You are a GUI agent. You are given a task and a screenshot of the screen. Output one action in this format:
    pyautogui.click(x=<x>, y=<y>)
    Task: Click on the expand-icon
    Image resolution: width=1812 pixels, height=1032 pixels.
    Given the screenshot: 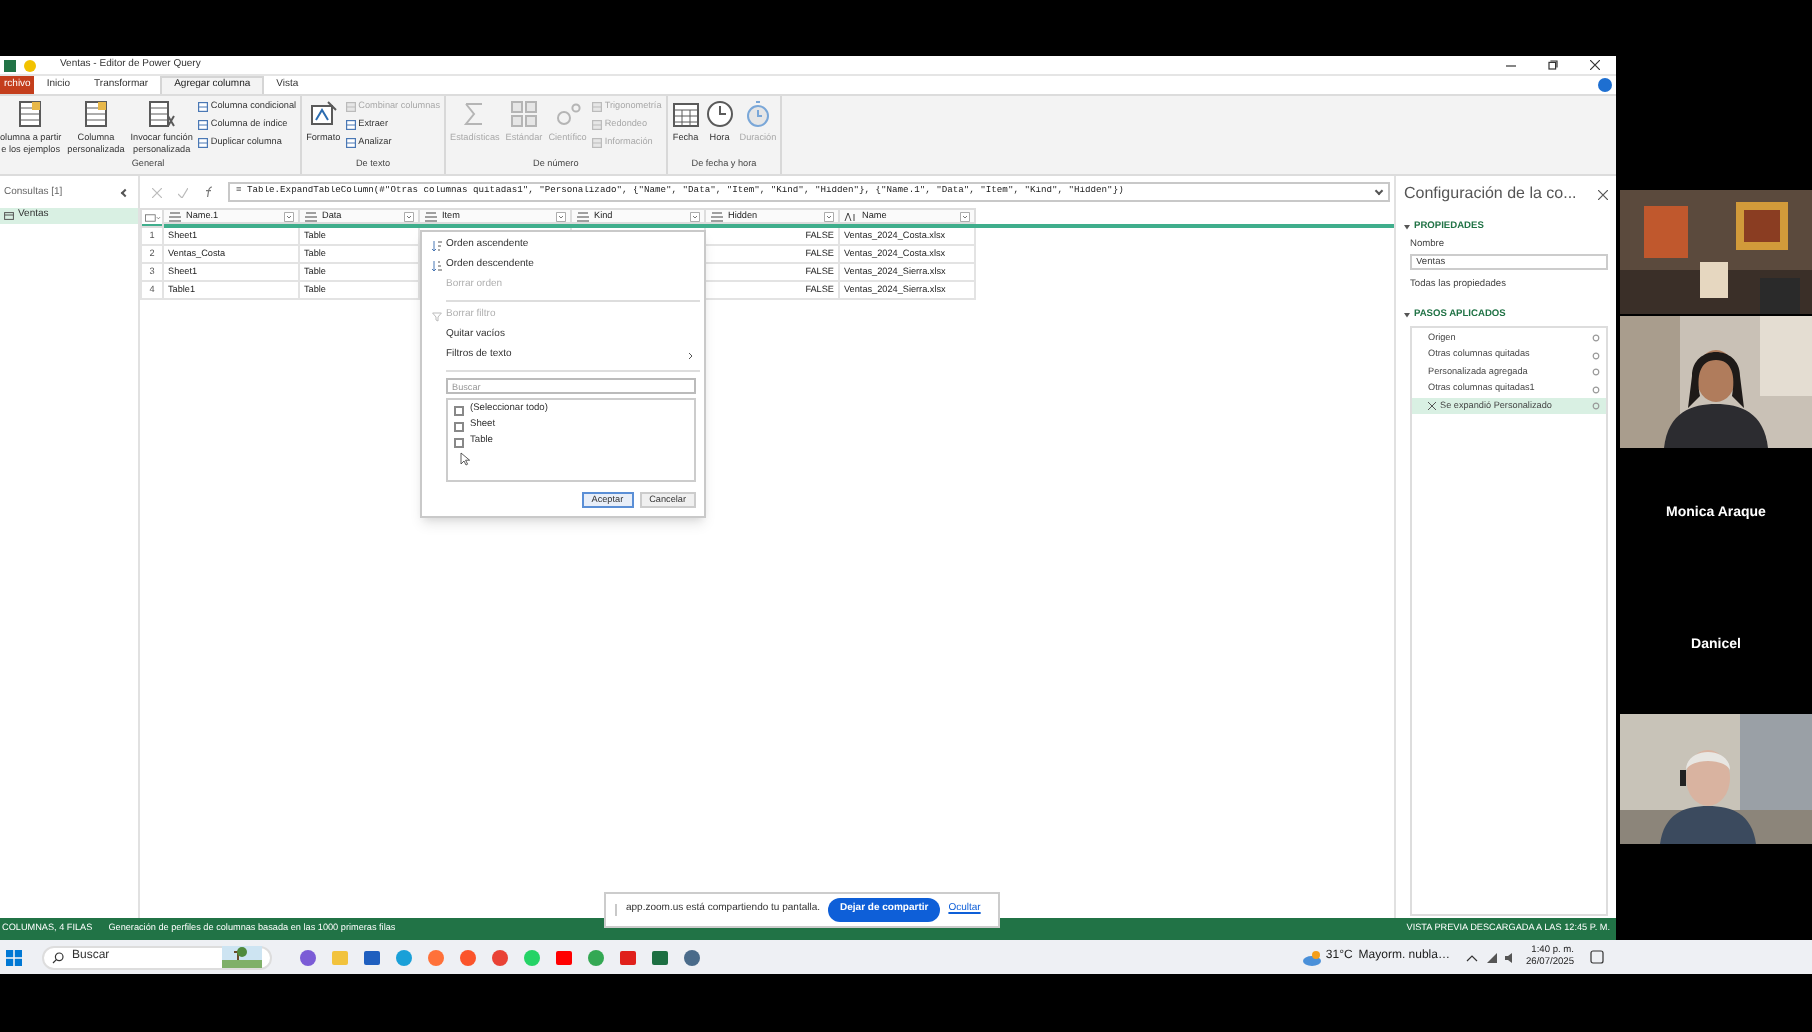 What is the action you would take?
    pyautogui.click(x=1379, y=191)
    